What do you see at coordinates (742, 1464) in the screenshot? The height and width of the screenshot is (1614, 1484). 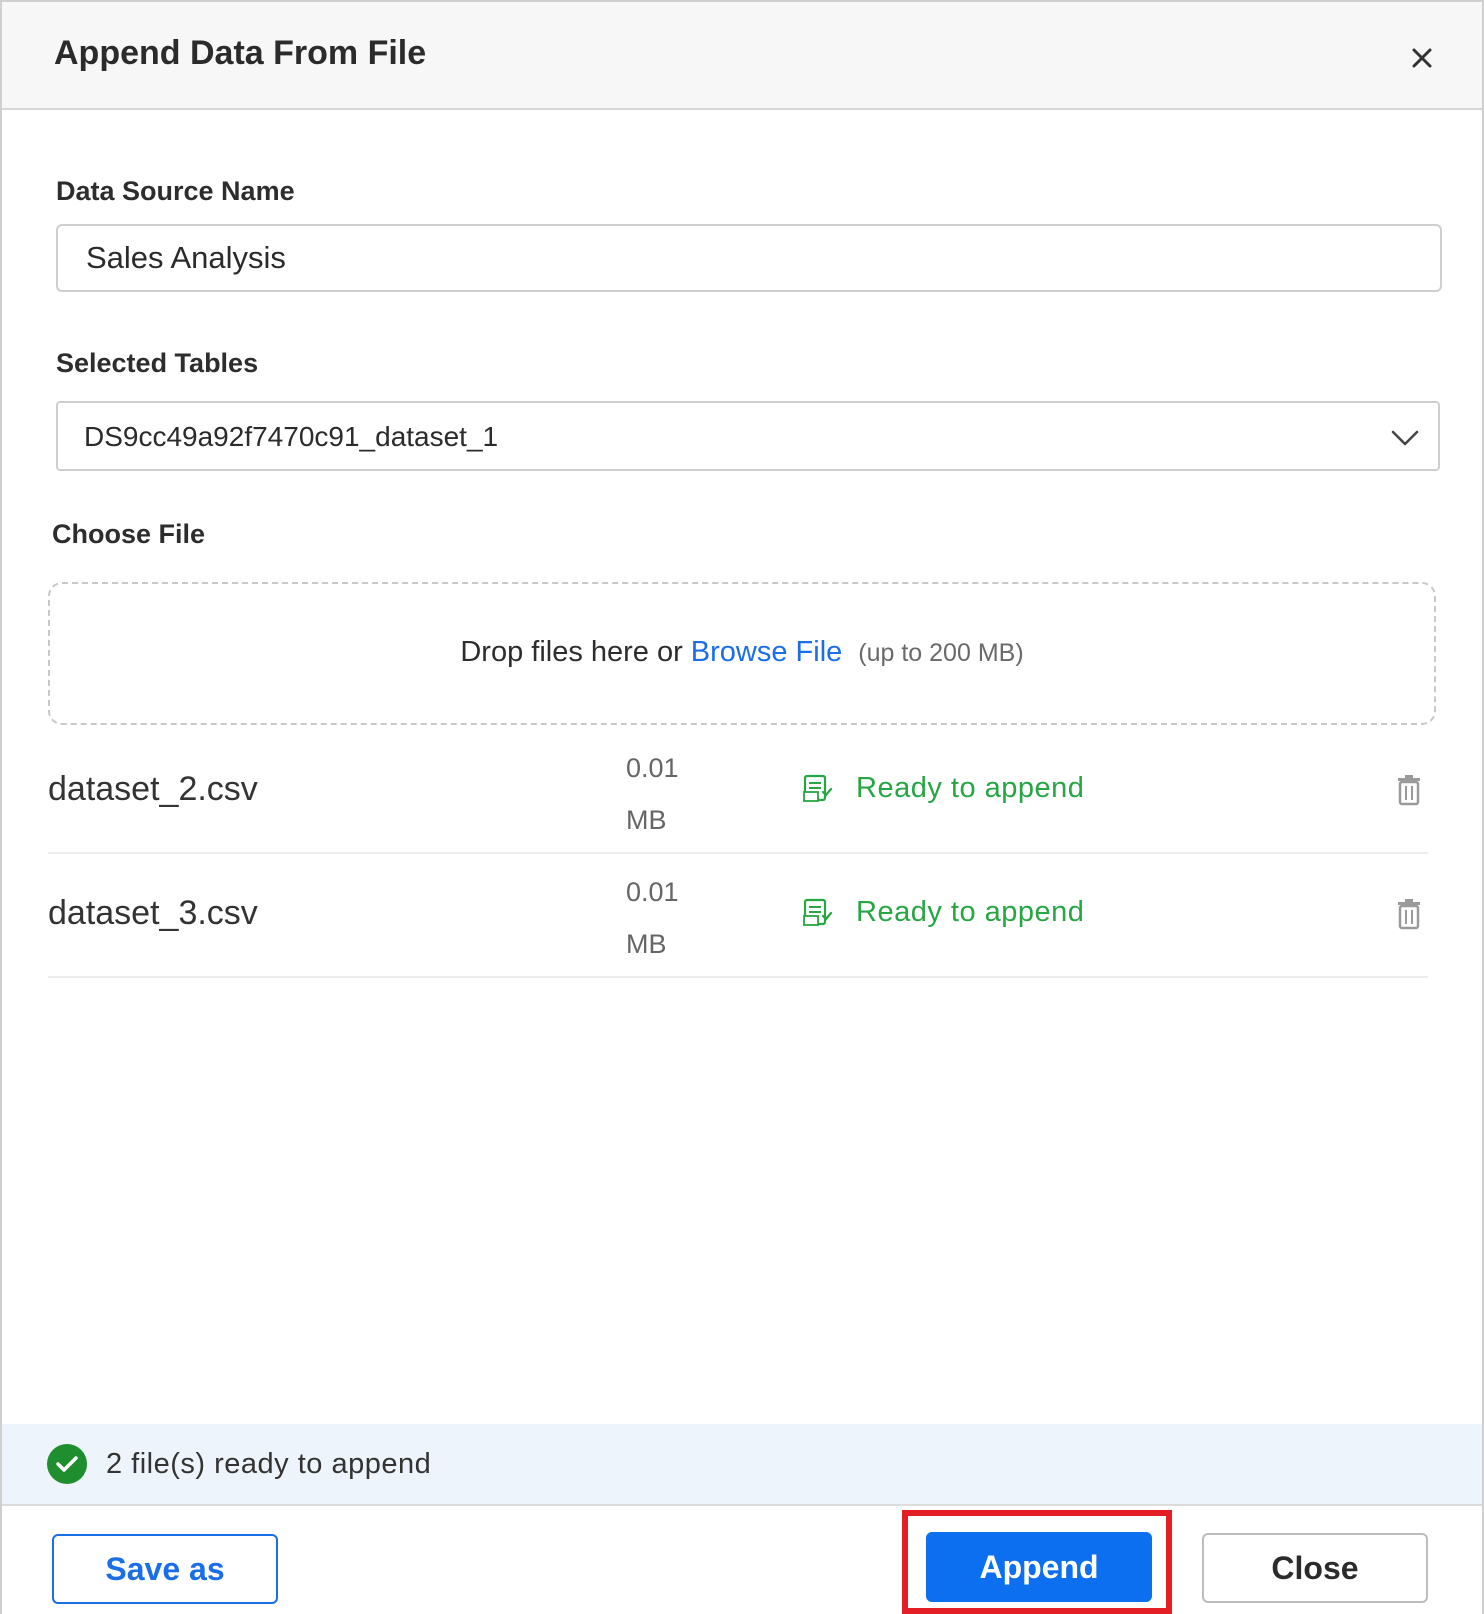 I see `status-bar: 2 file(s) ready to append` at bounding box center [742, 1464].